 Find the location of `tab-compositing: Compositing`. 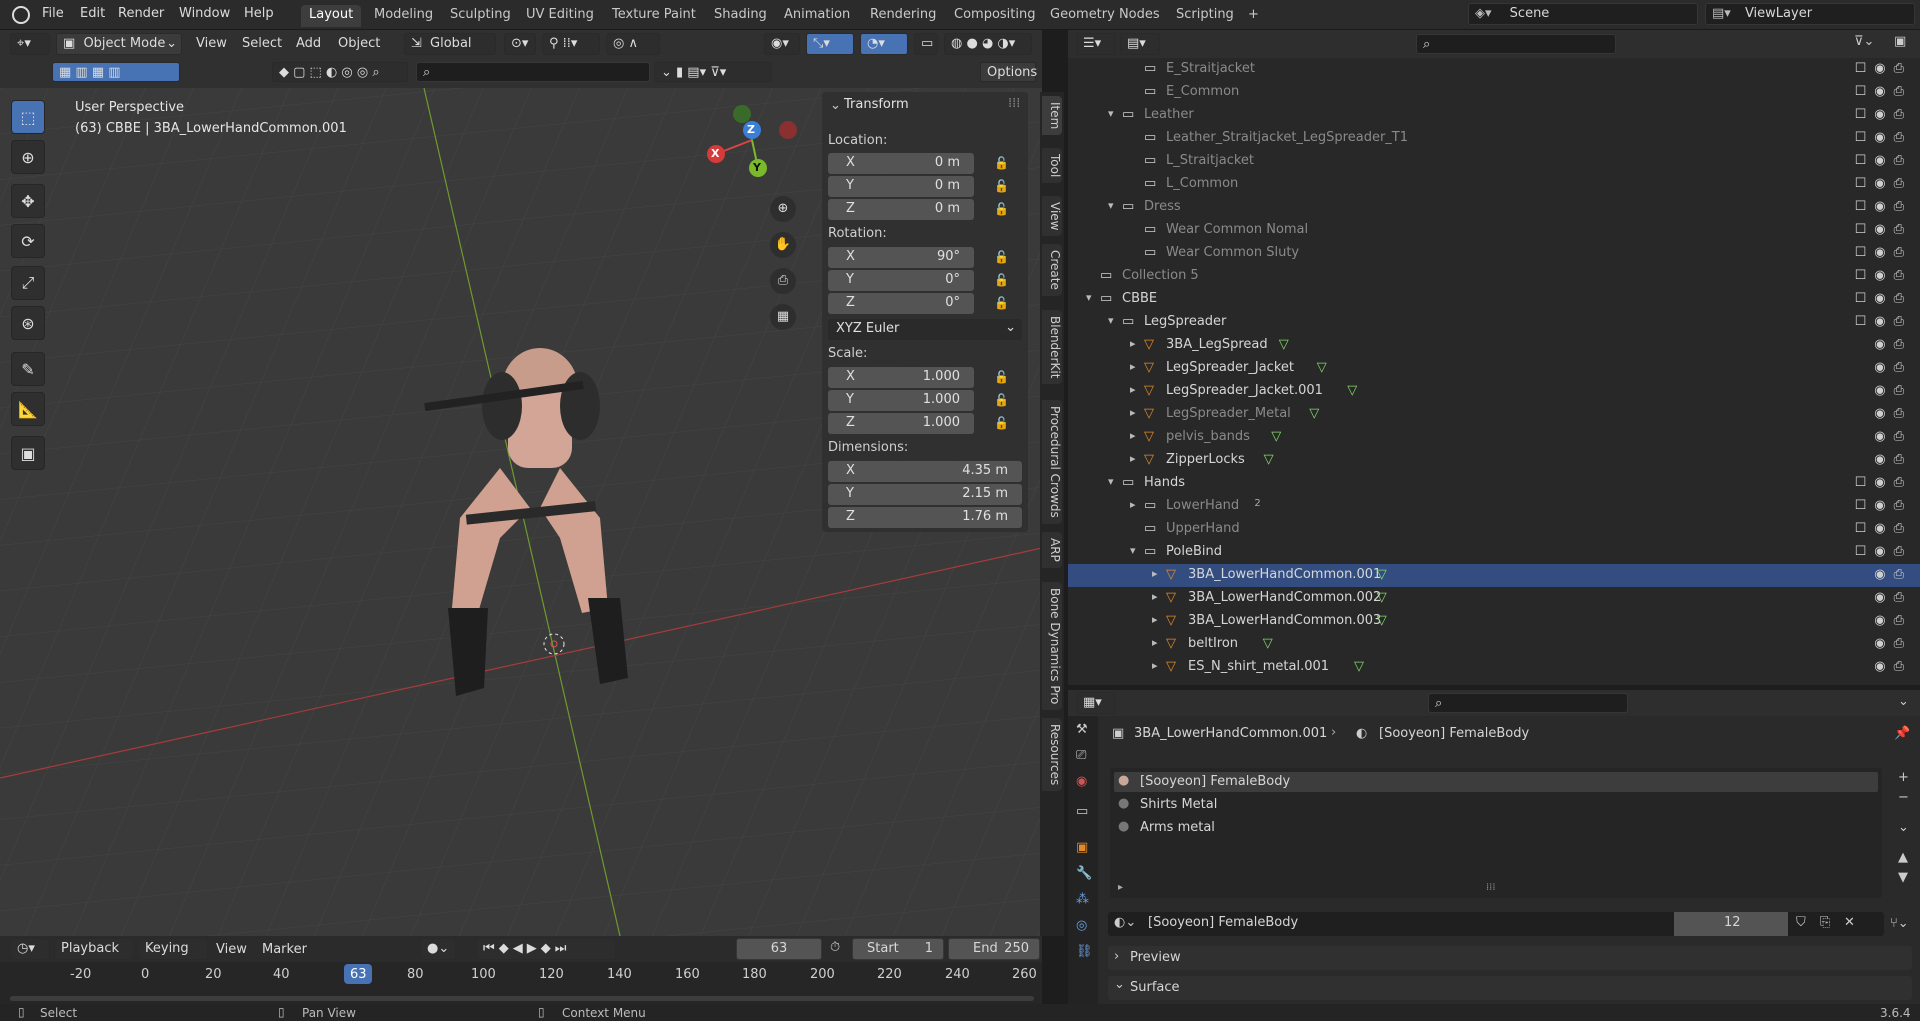

tab-compositing: Compositing is located at coordinates (995, 16).